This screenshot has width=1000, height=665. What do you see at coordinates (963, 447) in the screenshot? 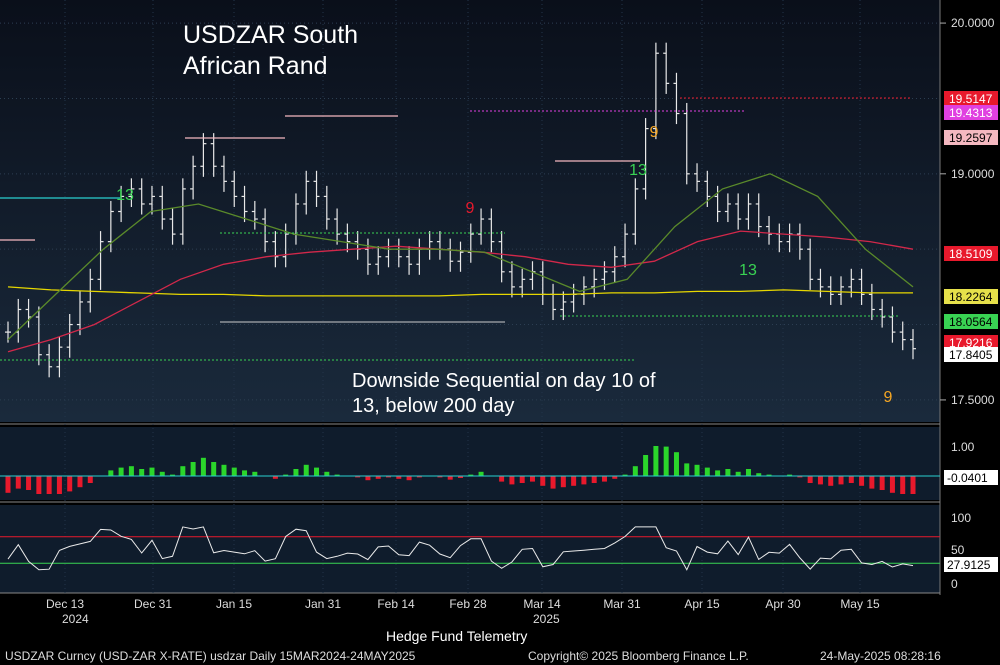
I see `oscillator-1-tick-label: 1.00` at bounding box center [963, 447].